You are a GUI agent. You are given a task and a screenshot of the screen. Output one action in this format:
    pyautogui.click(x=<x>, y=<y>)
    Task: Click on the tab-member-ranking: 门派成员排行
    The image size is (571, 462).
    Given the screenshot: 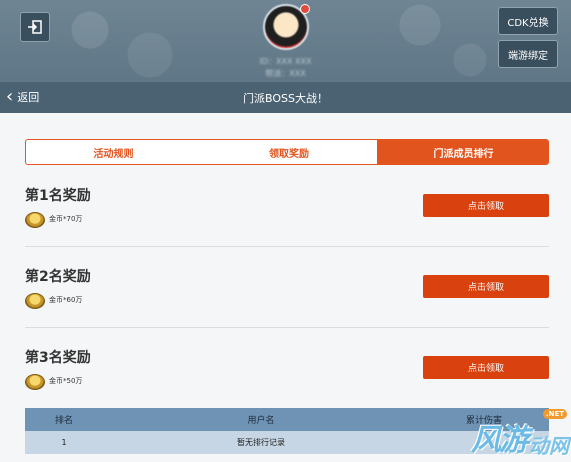 What is the action you would take?
    pyautogui.click(x=462, y=152)
    